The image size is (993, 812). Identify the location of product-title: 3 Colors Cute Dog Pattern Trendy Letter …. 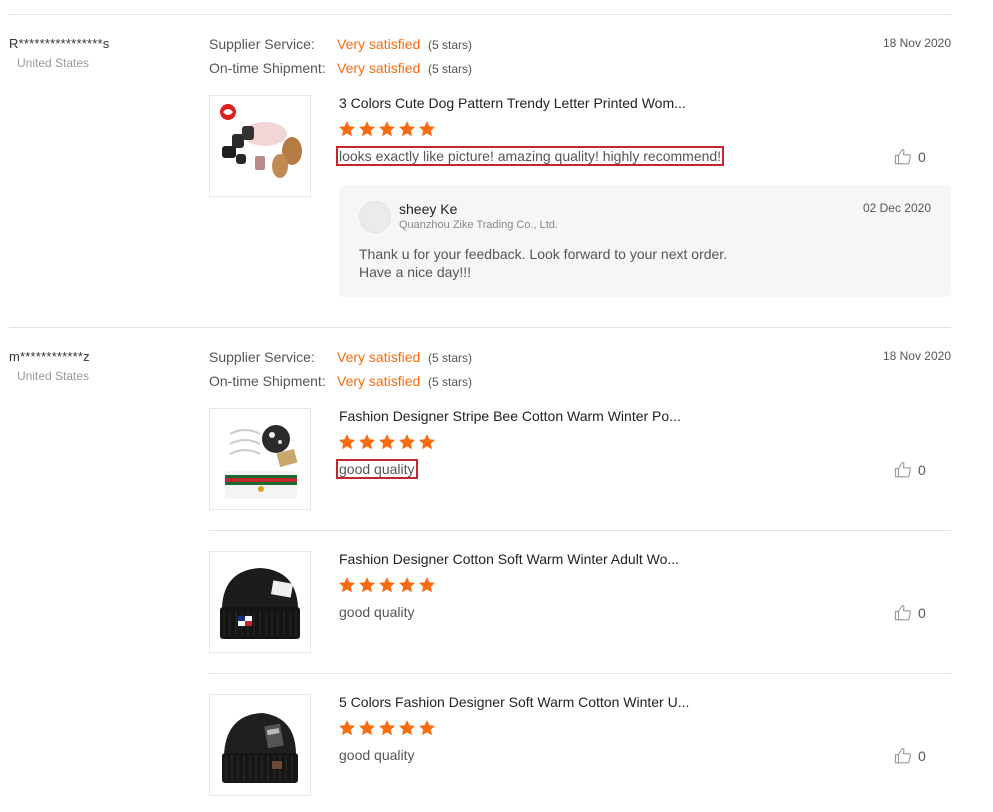
(512, 103).